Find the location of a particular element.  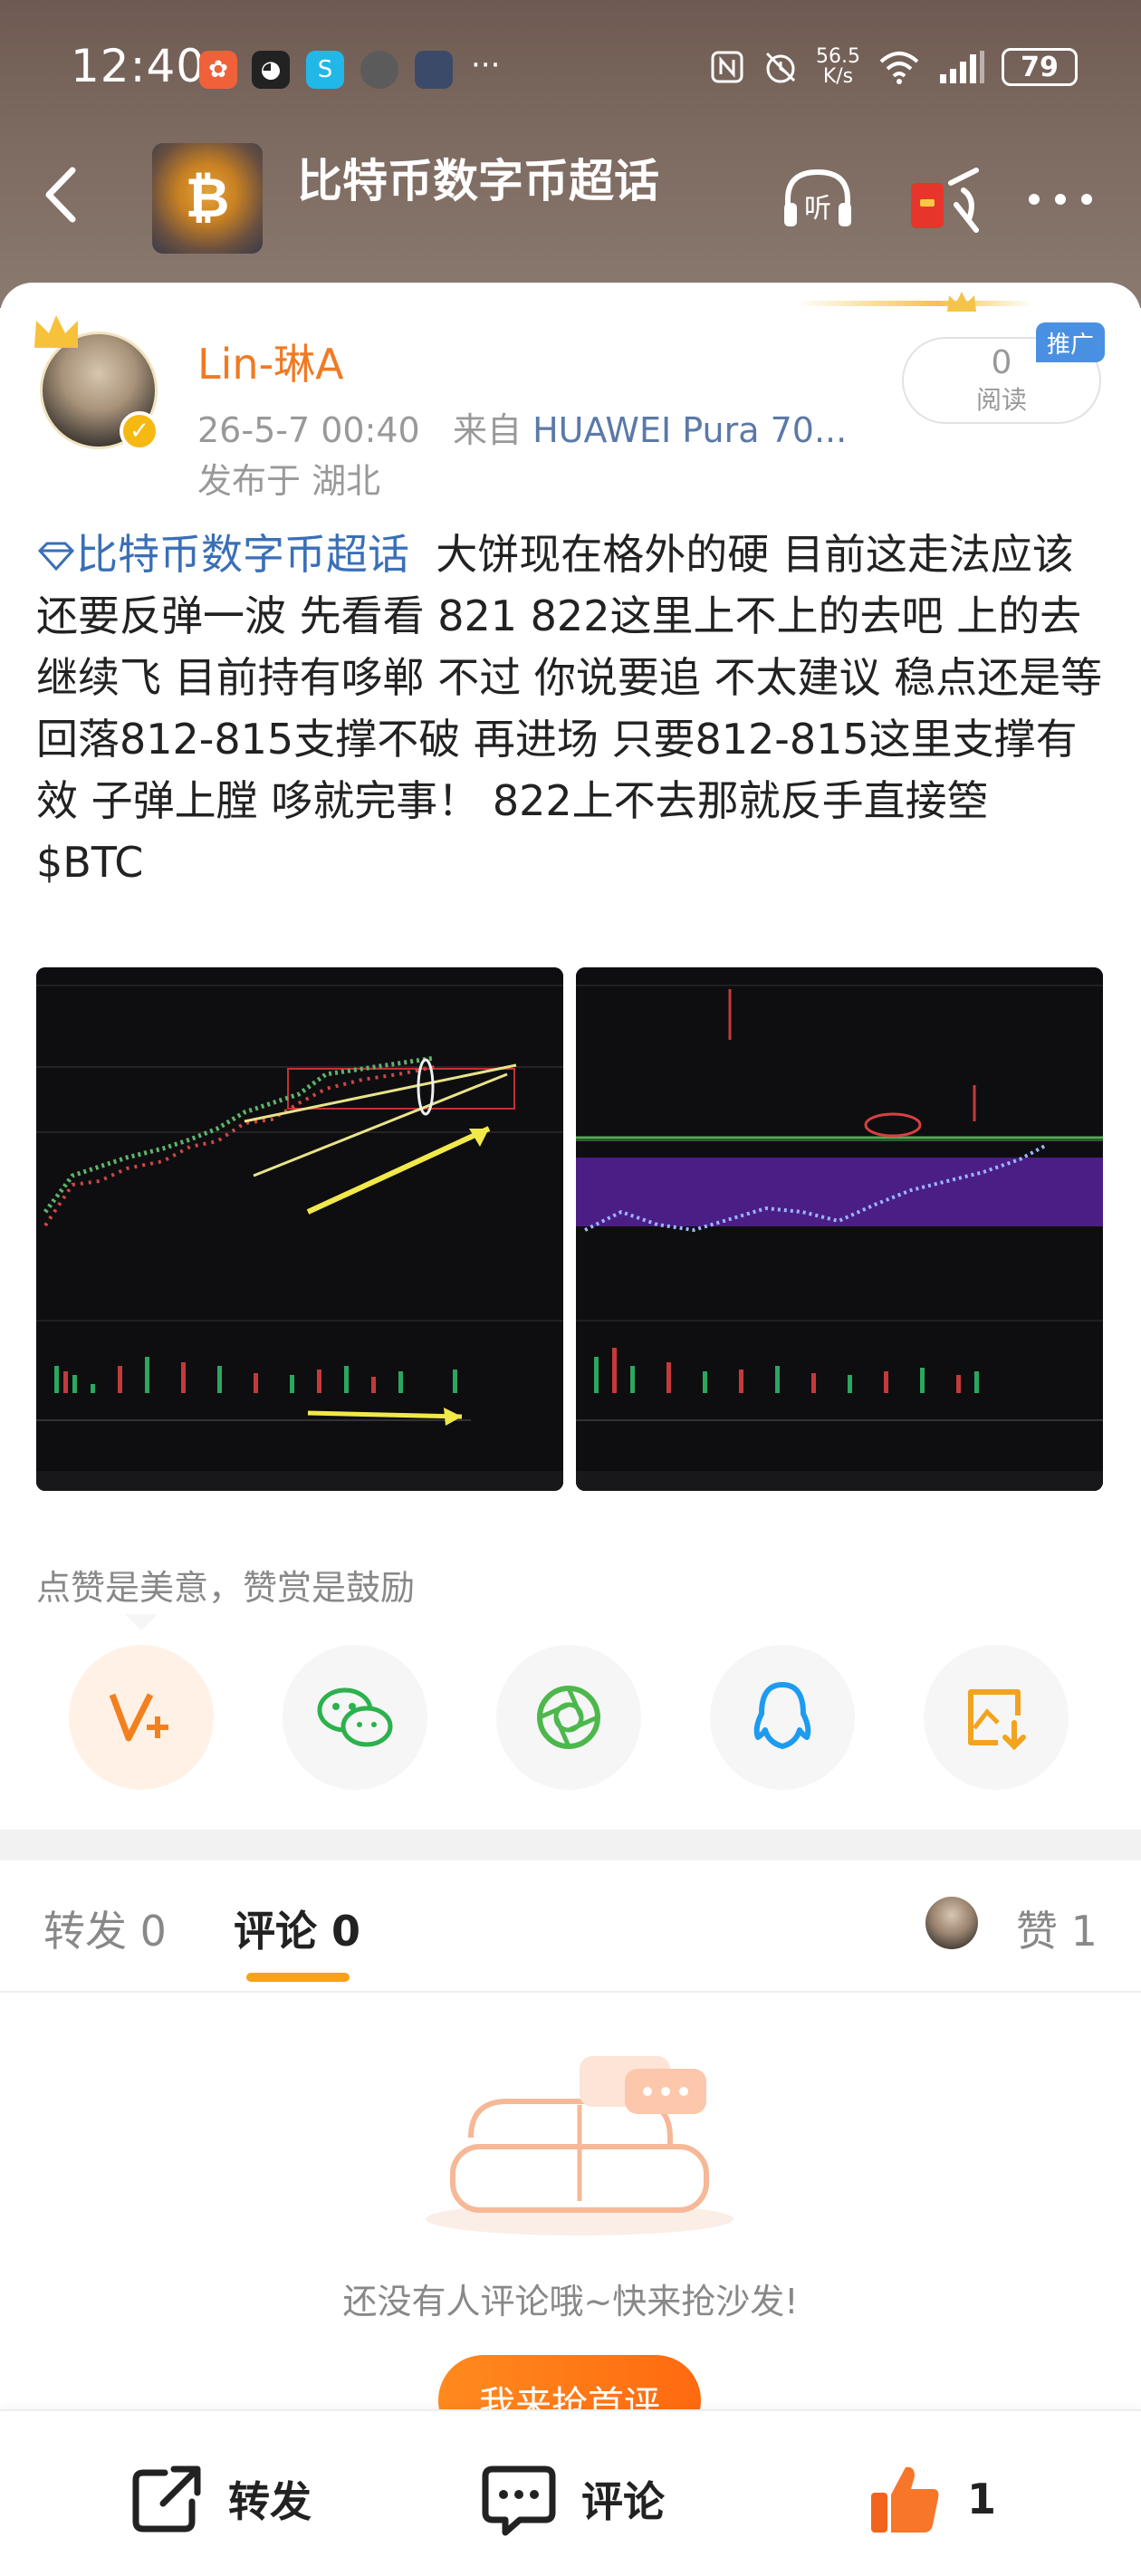

network-speed: 56.5 K/s is located at coordinates (838, 67).